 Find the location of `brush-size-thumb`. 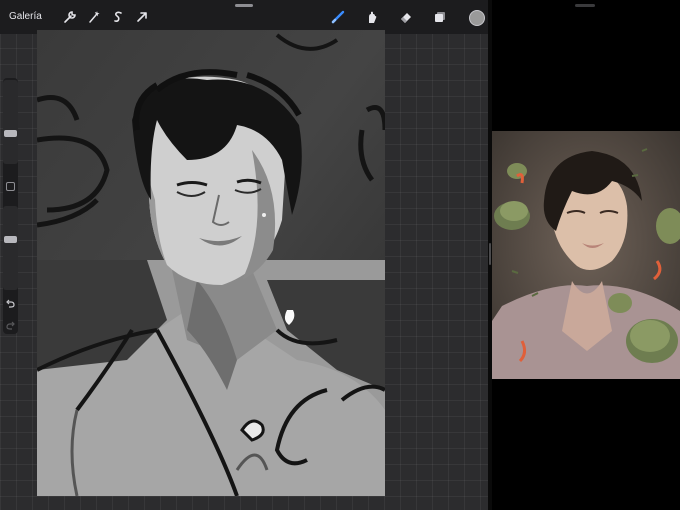

brush-size-thumb is located at coordinates (10, 133).